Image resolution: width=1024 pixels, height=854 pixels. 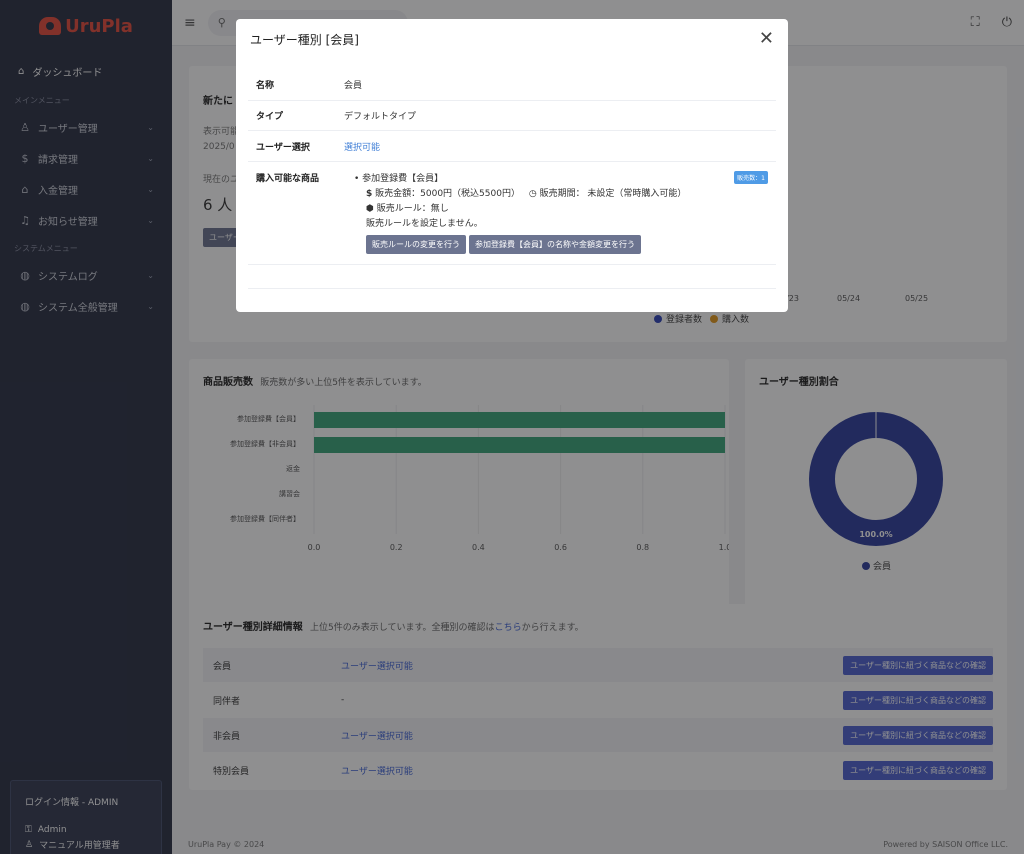 What do you see at coordinates (370, 209) in the screenshot?
I see `cube-icon: ⬢` at bounding box center [370, 209].